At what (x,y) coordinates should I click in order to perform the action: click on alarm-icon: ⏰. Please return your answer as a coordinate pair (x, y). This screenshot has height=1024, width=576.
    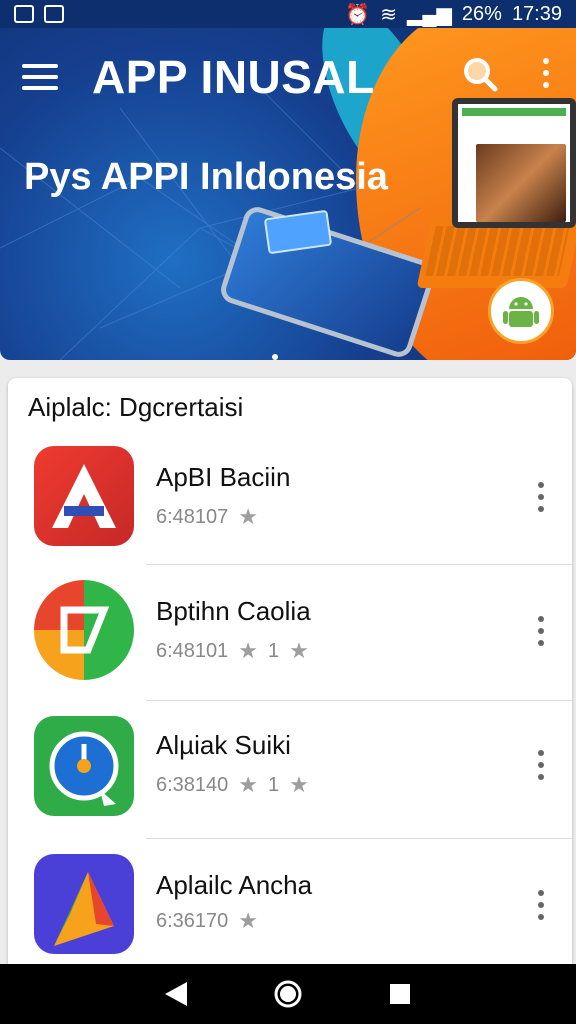
    Looking at the image, I should click on (358, 14).